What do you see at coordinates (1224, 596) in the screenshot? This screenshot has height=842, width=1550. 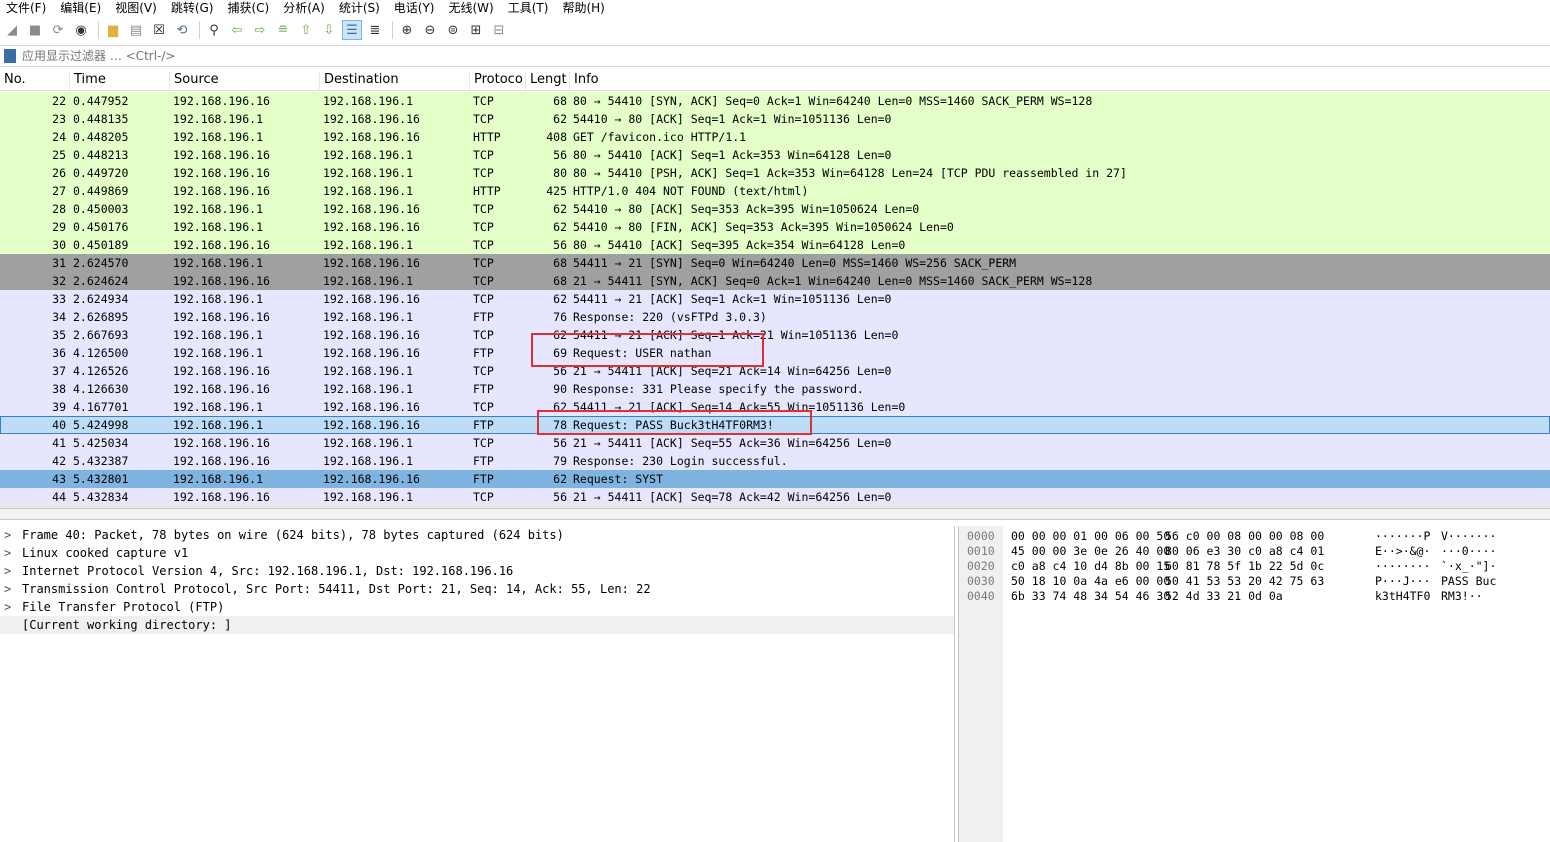 I see `hex-cell-h2: 52 4d 33 21 0d 0a` at bounding box center [1224, 596].